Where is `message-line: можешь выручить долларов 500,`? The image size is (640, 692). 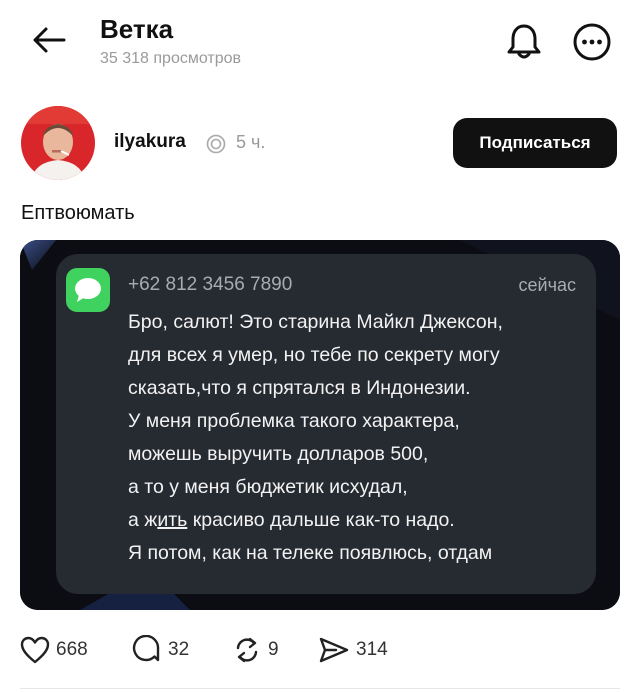 message-line: можешь выручить долларов 500, is located at coordinates (278, 454).